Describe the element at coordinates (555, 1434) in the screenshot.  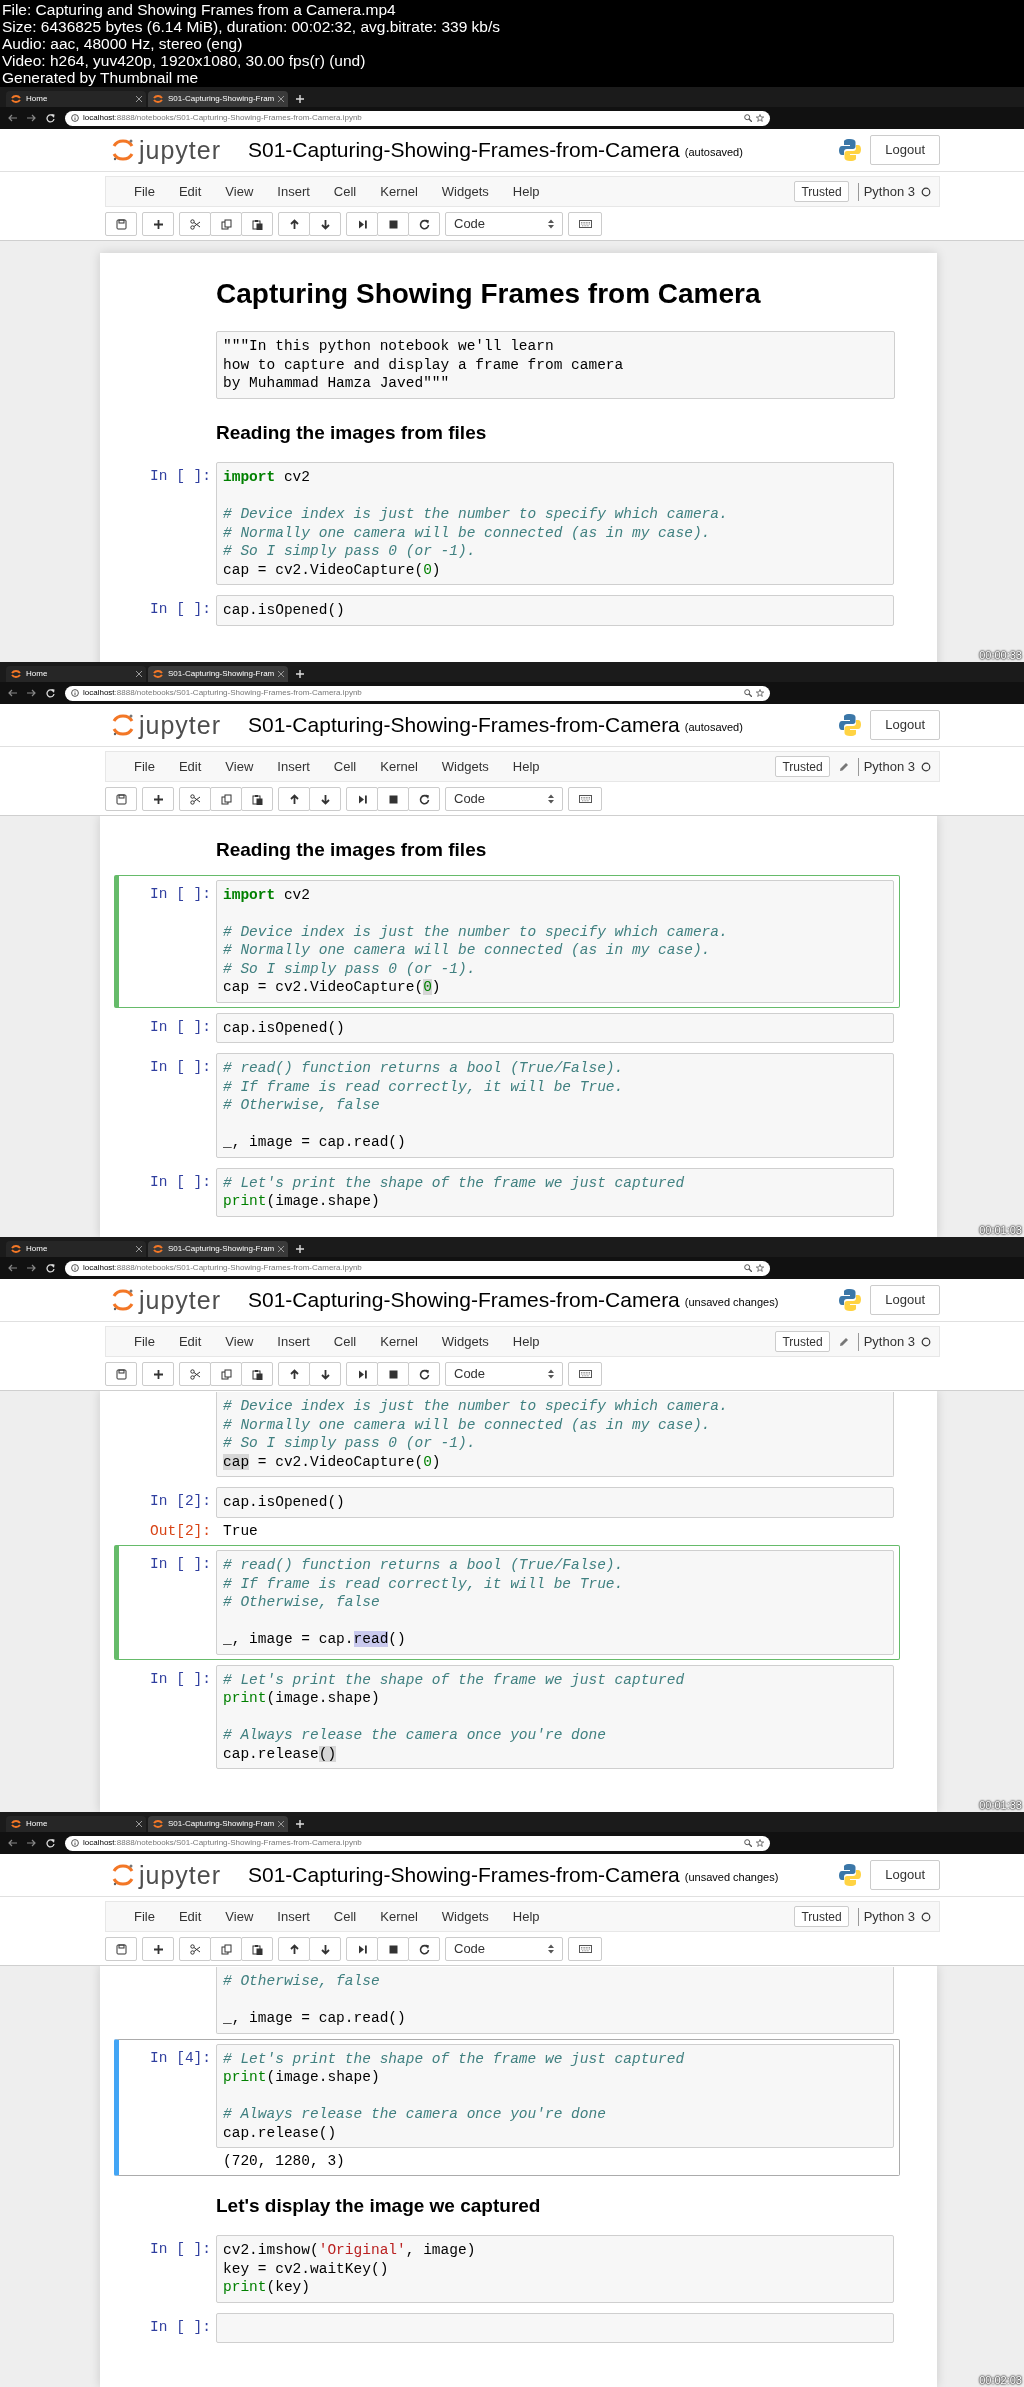
I see `code-cell-input: # Device index is just the number to specify which camera. # Normally one camera will be connected (as in my case). # So I simply pass 0 (or -1). cap = cv2.VideoCapture(0)` at that location.